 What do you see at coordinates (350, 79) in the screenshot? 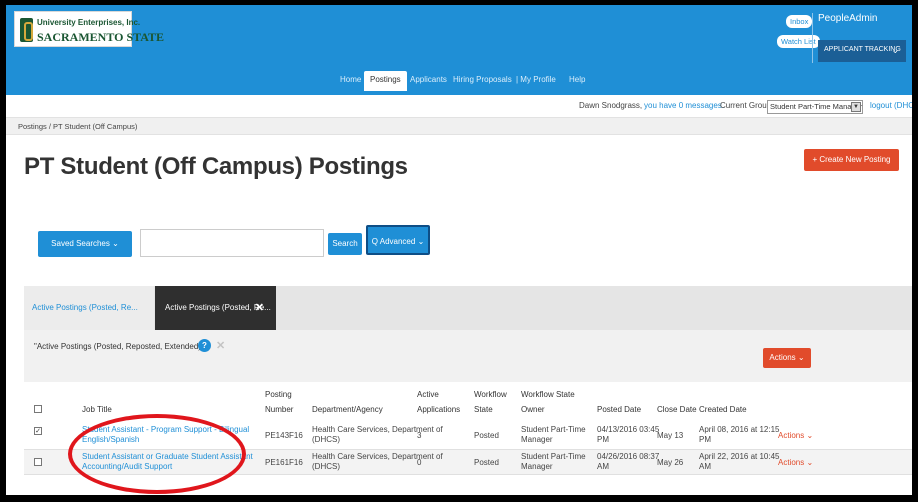
I see `nav-home: Home` at bounding box center [350, 79].